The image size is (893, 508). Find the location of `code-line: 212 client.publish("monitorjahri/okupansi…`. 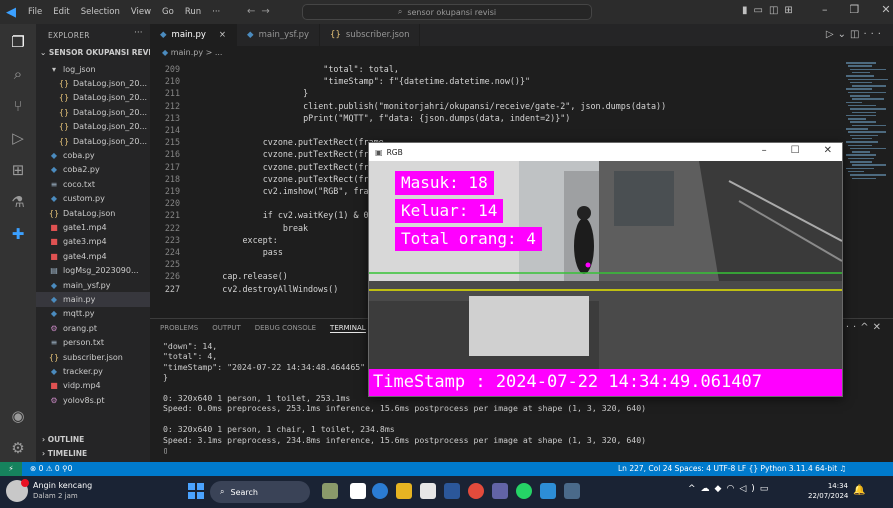

code-line: 212 client.publish("monitorjahri/okupansi… is located at coordinates (495, 106).